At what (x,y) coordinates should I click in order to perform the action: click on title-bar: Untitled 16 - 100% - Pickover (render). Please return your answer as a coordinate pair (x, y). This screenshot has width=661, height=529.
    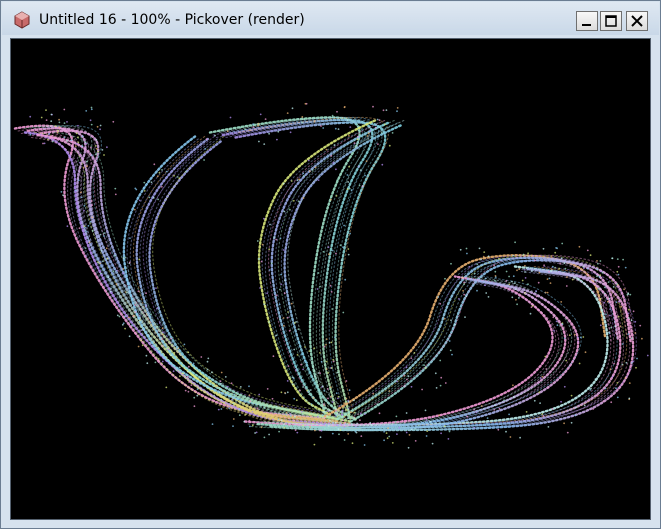
    Looking at the image, I should click on (330, 18).